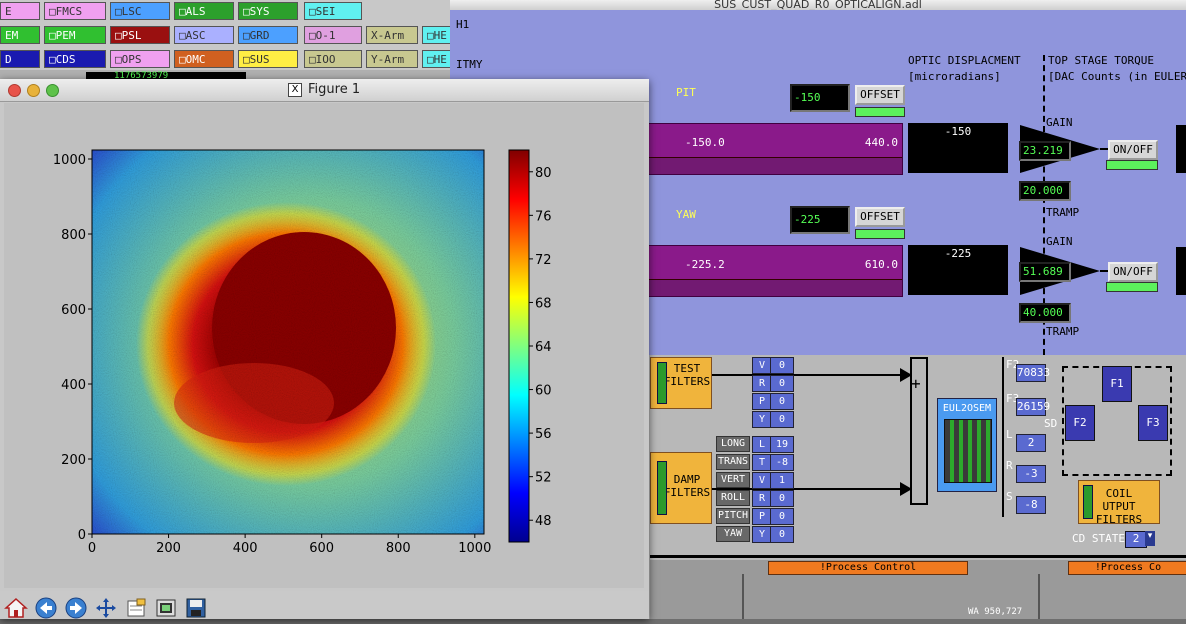 This screenshot has width=1186, height=624. Describe the element at coordinates (204, 11) in the screenshot. I see `launcher-button-als: □ALS` at that location.